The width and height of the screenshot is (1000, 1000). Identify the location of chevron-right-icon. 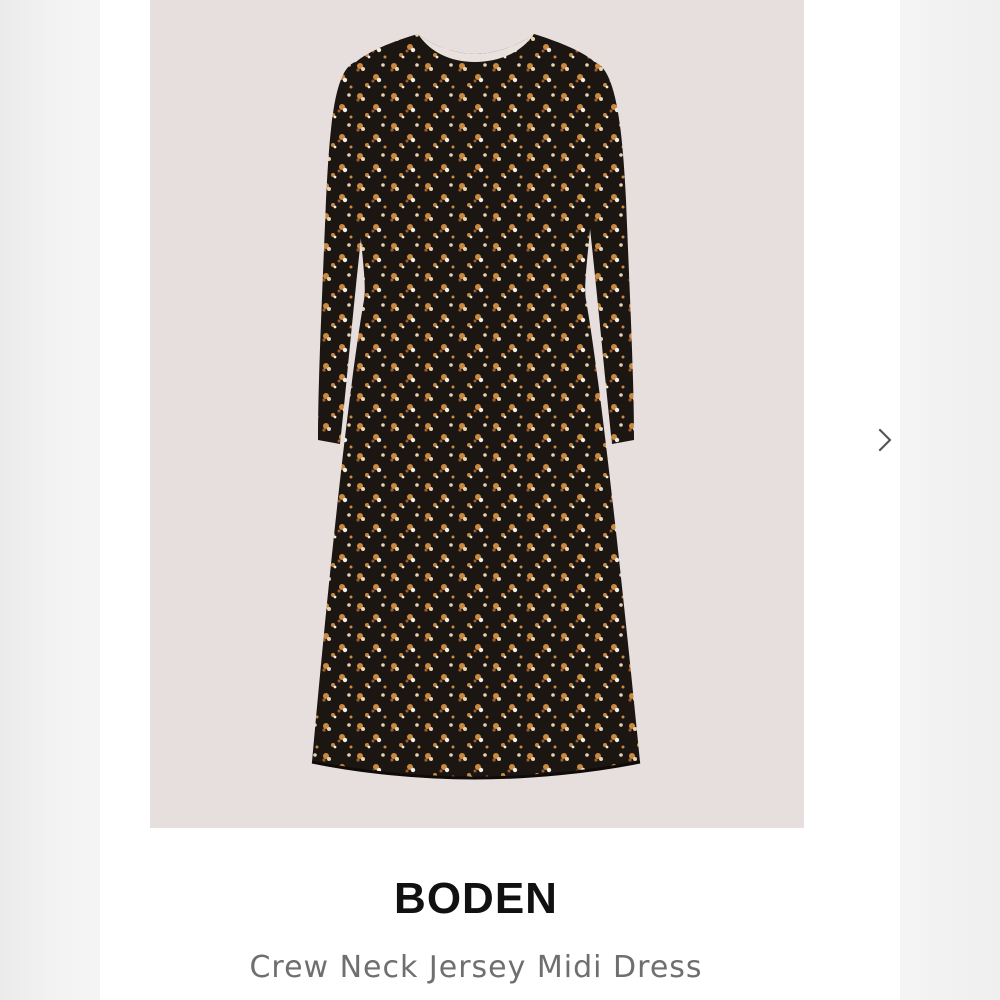
(885, 440).